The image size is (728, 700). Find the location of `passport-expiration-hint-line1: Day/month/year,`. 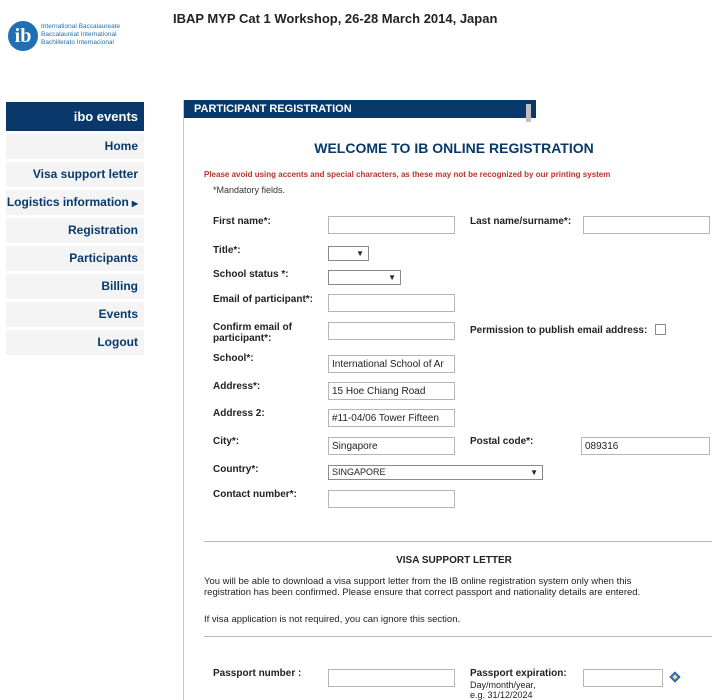

passport-expiration-hint-line1: Day/month/year, is located at coordinates (503, 685).